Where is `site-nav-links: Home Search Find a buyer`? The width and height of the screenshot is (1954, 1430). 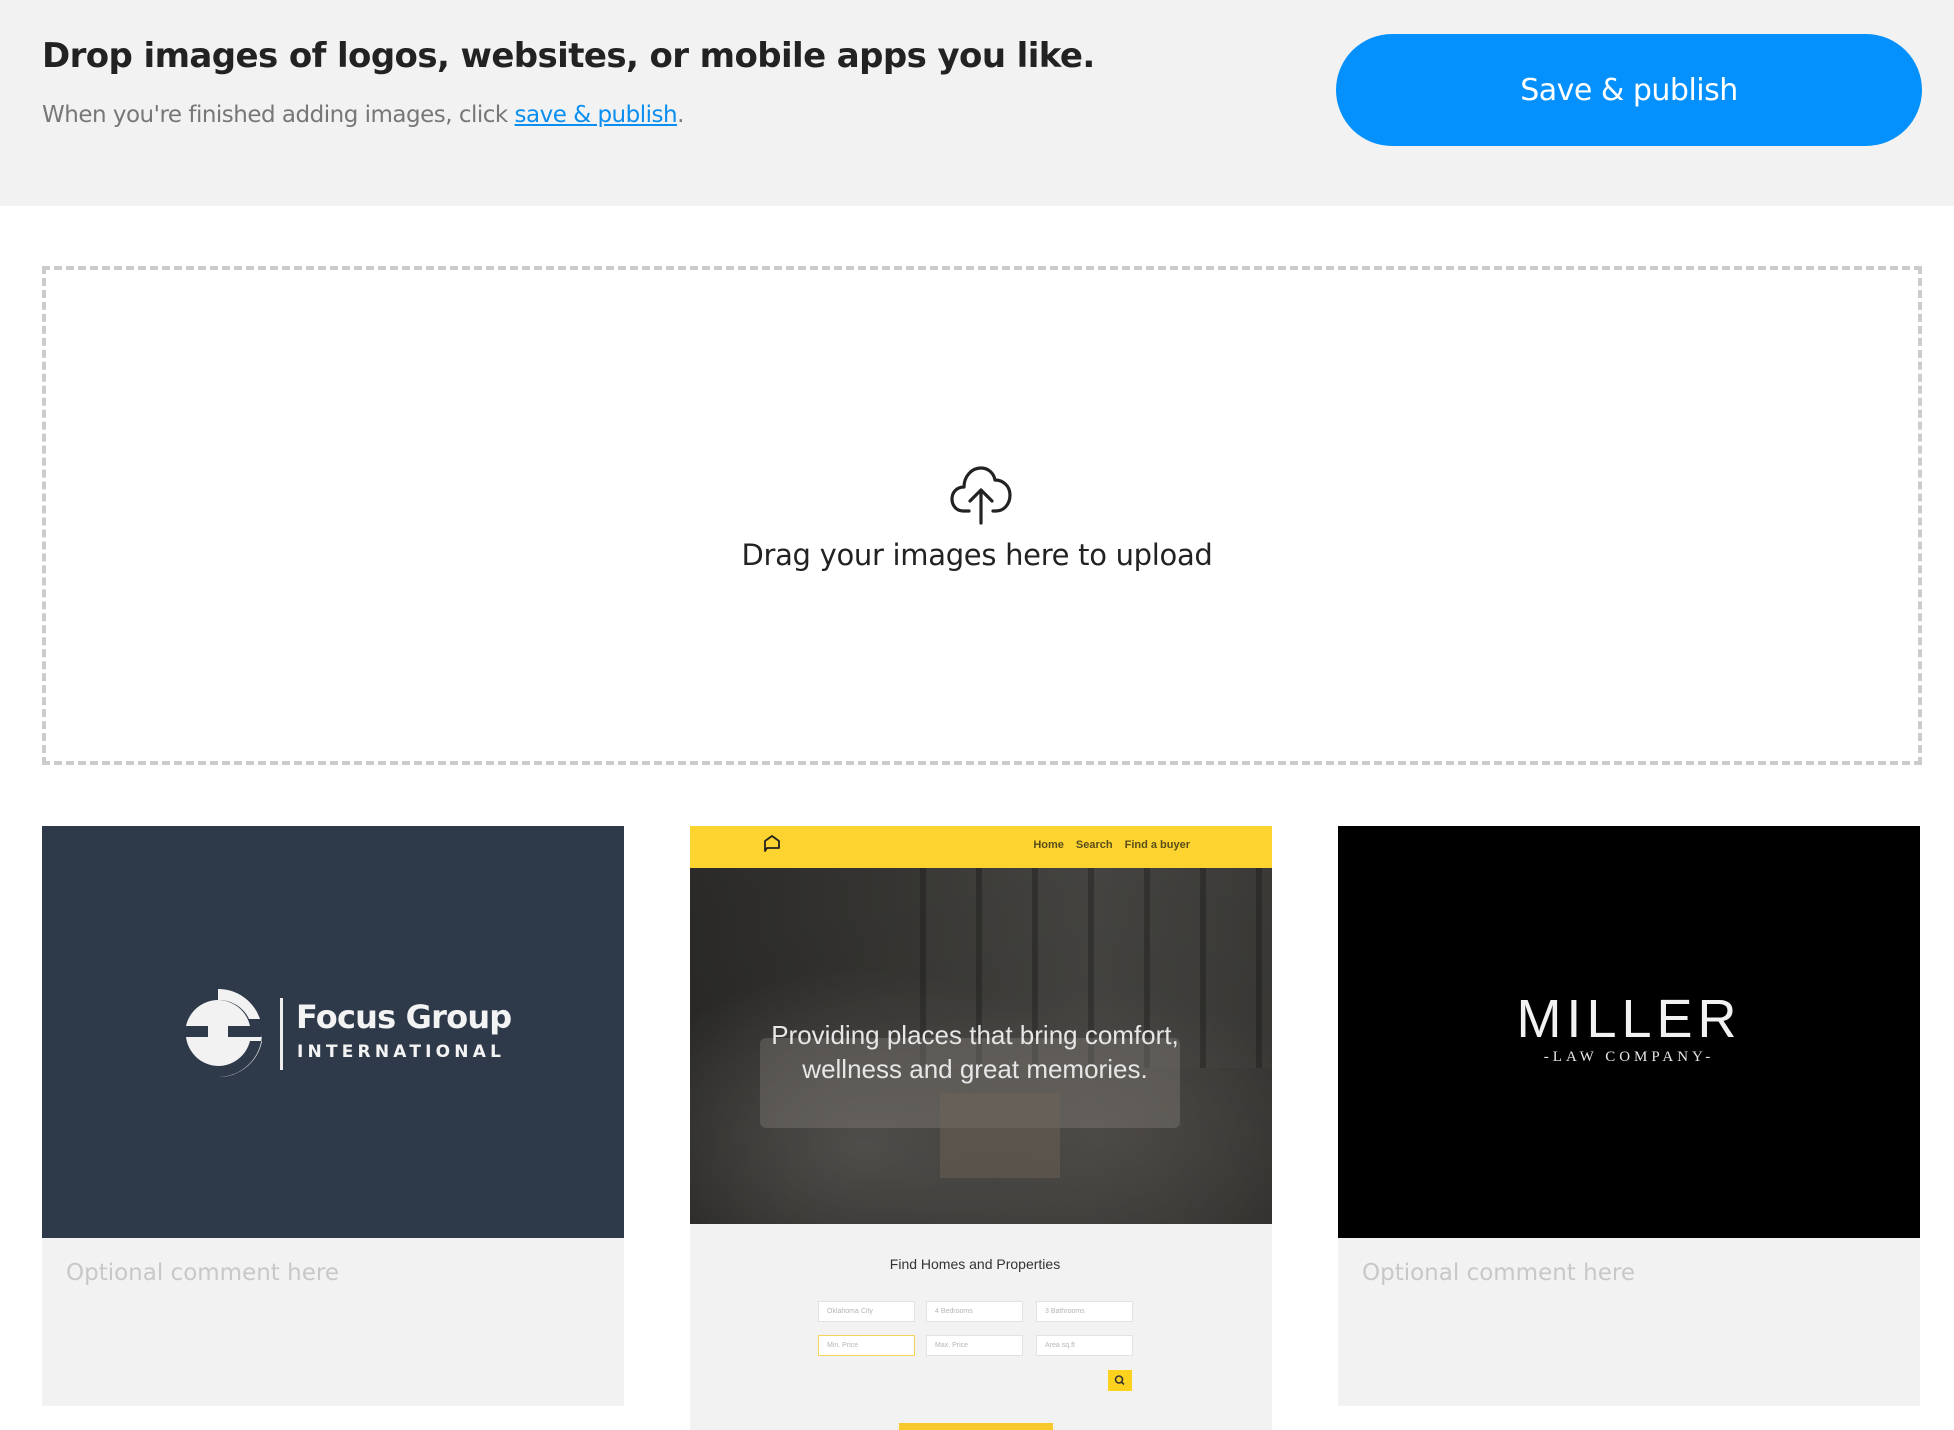
site-nav-links: Home Search Find a buyer is located at coordinates (1111, 845).